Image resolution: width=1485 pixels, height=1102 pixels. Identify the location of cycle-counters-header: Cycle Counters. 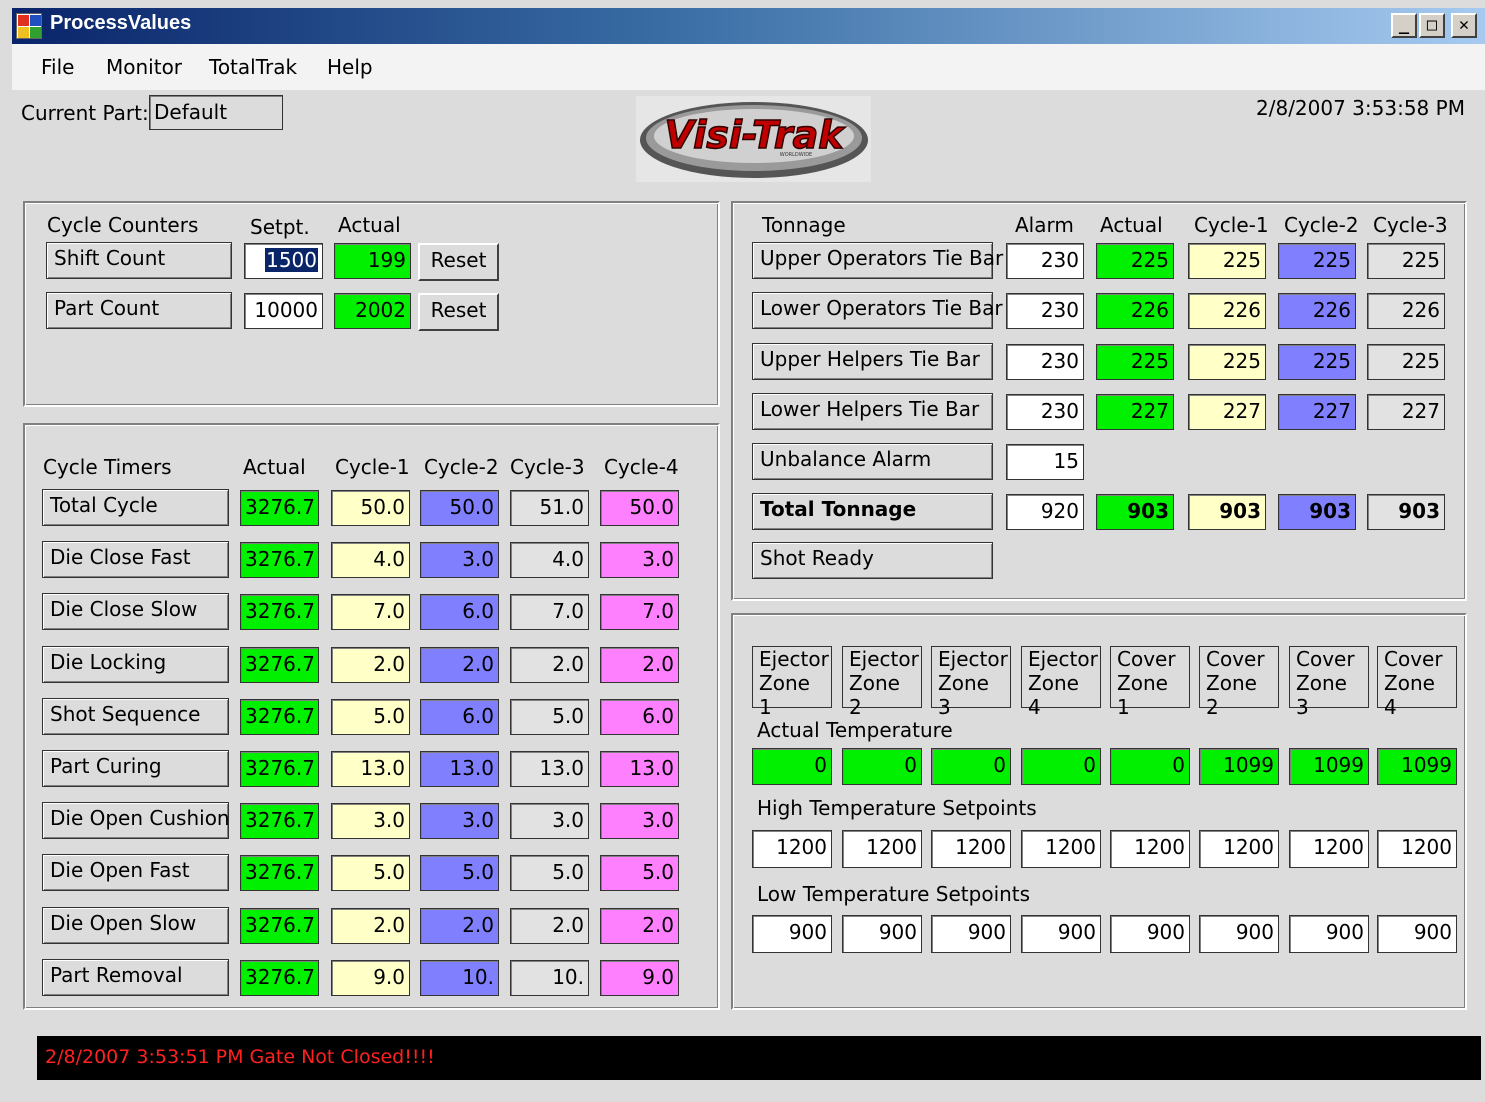
(123, 225).